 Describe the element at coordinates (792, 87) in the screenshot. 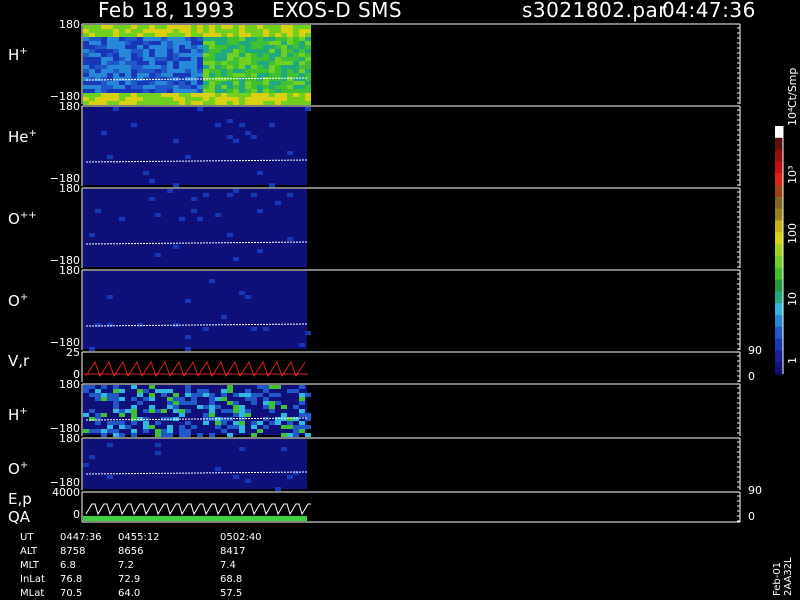

I see `colorbar-unit: Ct/Smp` at that location.